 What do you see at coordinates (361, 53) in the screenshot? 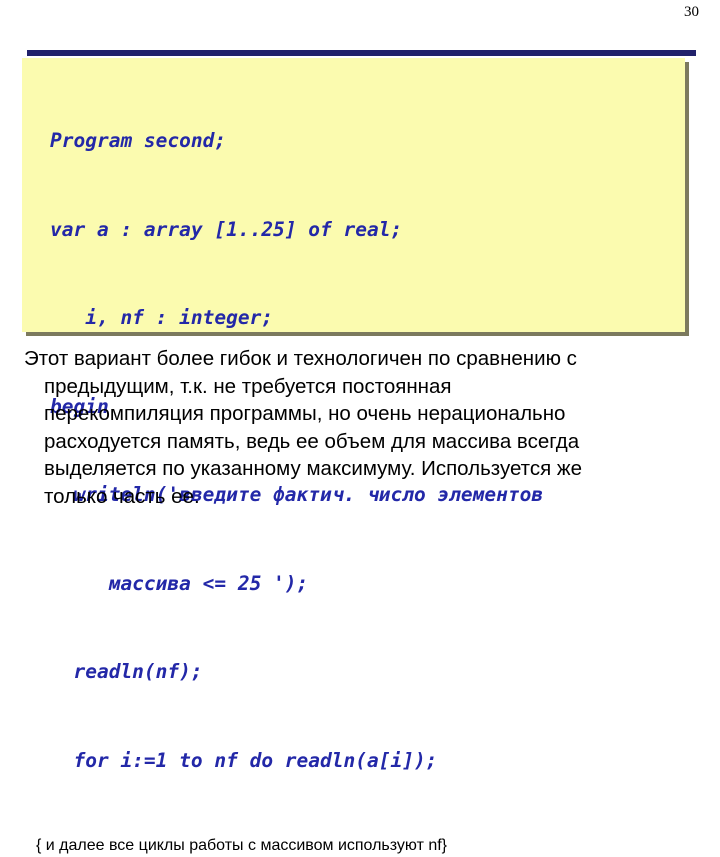
I see `header-divider-rule` at bounding box center [361, 53].